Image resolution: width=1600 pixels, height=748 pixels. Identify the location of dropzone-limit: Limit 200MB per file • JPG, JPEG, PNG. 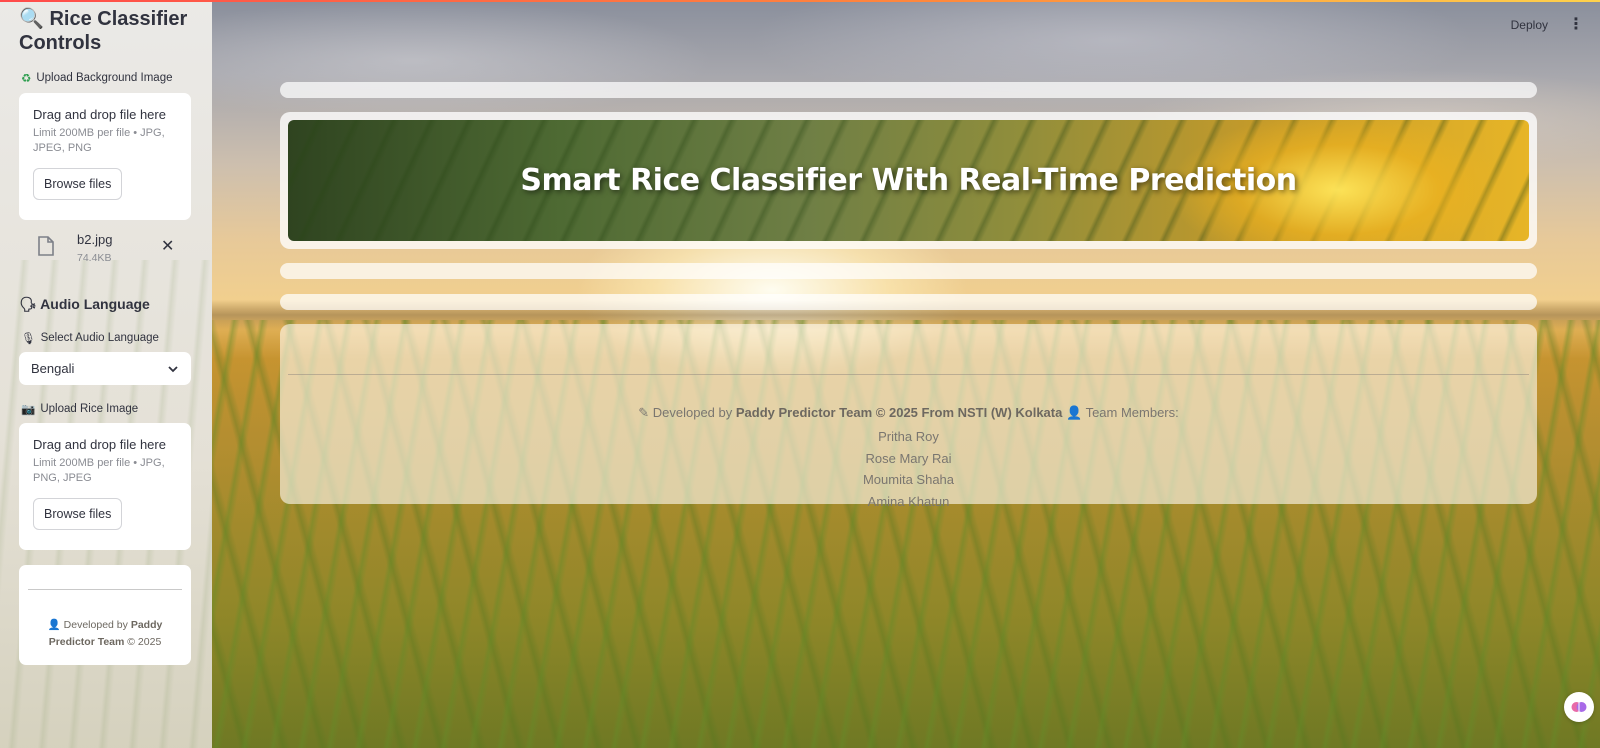
(99, 140).